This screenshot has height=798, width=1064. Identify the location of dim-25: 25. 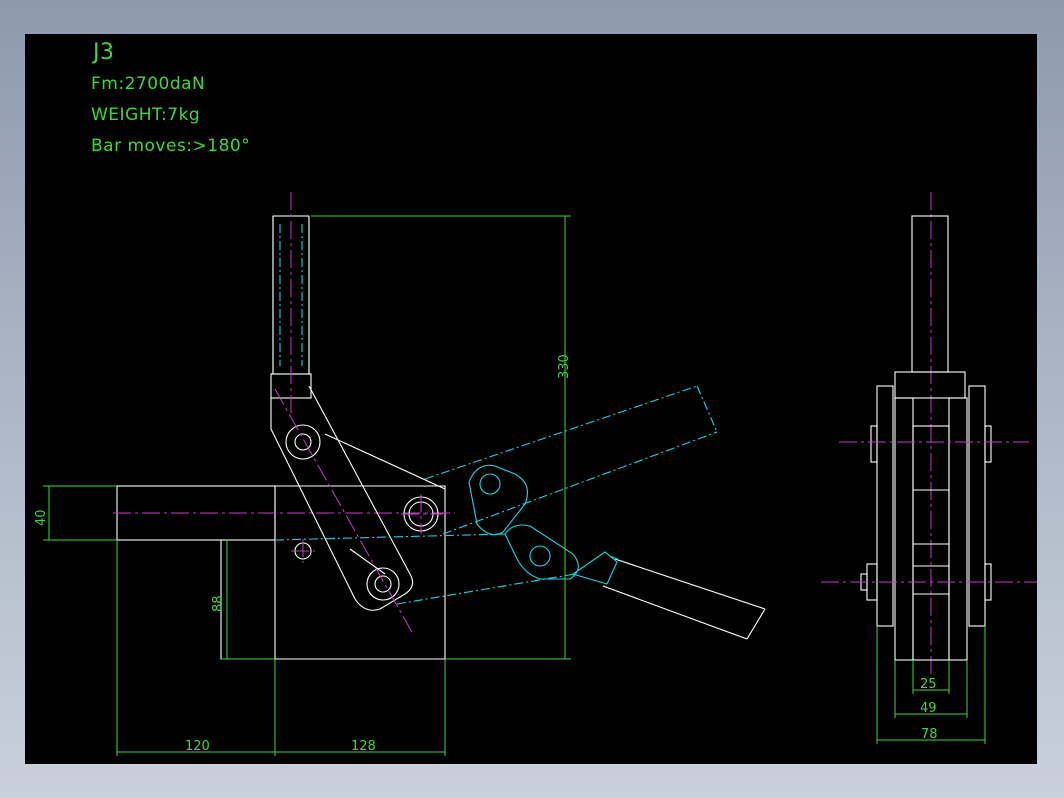
(928, 684).